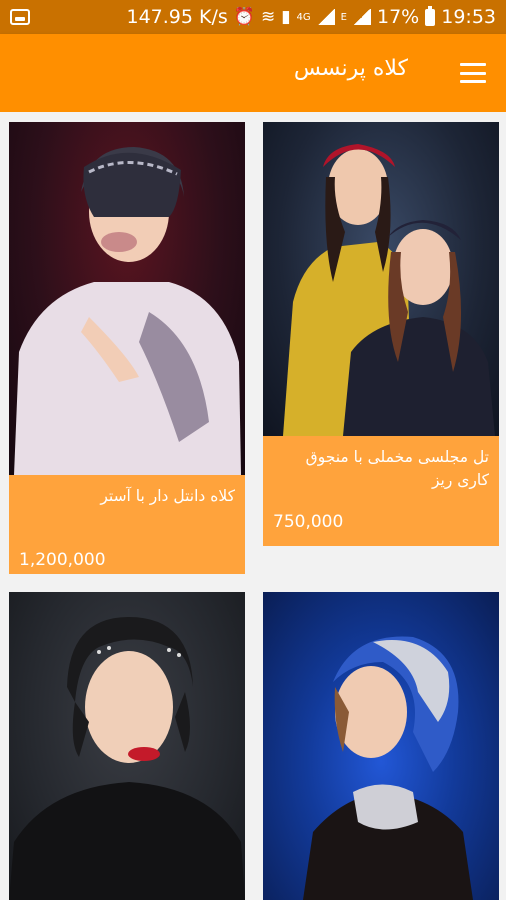 The height and width of the screenshot is (900, 506). I want to click on status-bar: 147.95 K/s ⏰ ≋ ▮ 4G E 17% 19:53, so click(253, 17).